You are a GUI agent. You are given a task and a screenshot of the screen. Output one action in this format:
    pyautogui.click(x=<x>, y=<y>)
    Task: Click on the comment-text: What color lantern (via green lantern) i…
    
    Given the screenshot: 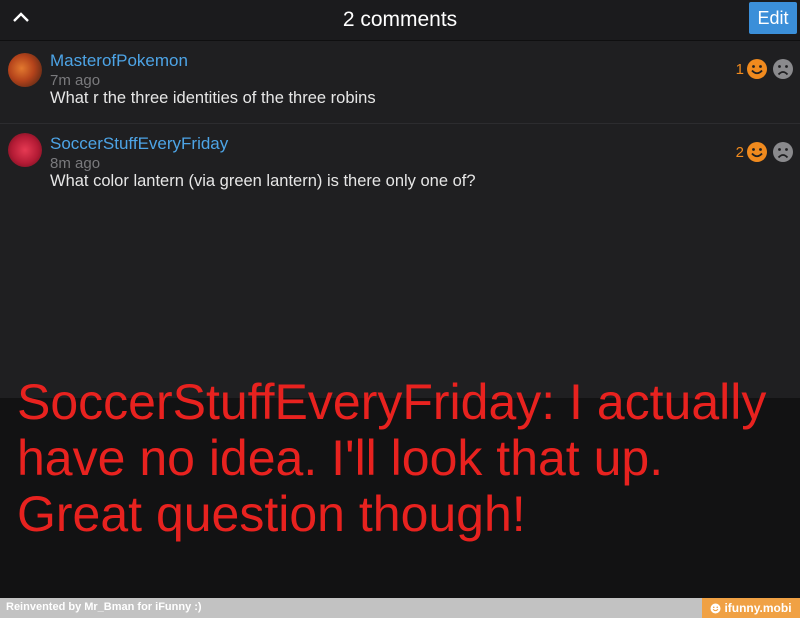 What is the action you would take?
    pyautogui.click(x=263, y=181)
    